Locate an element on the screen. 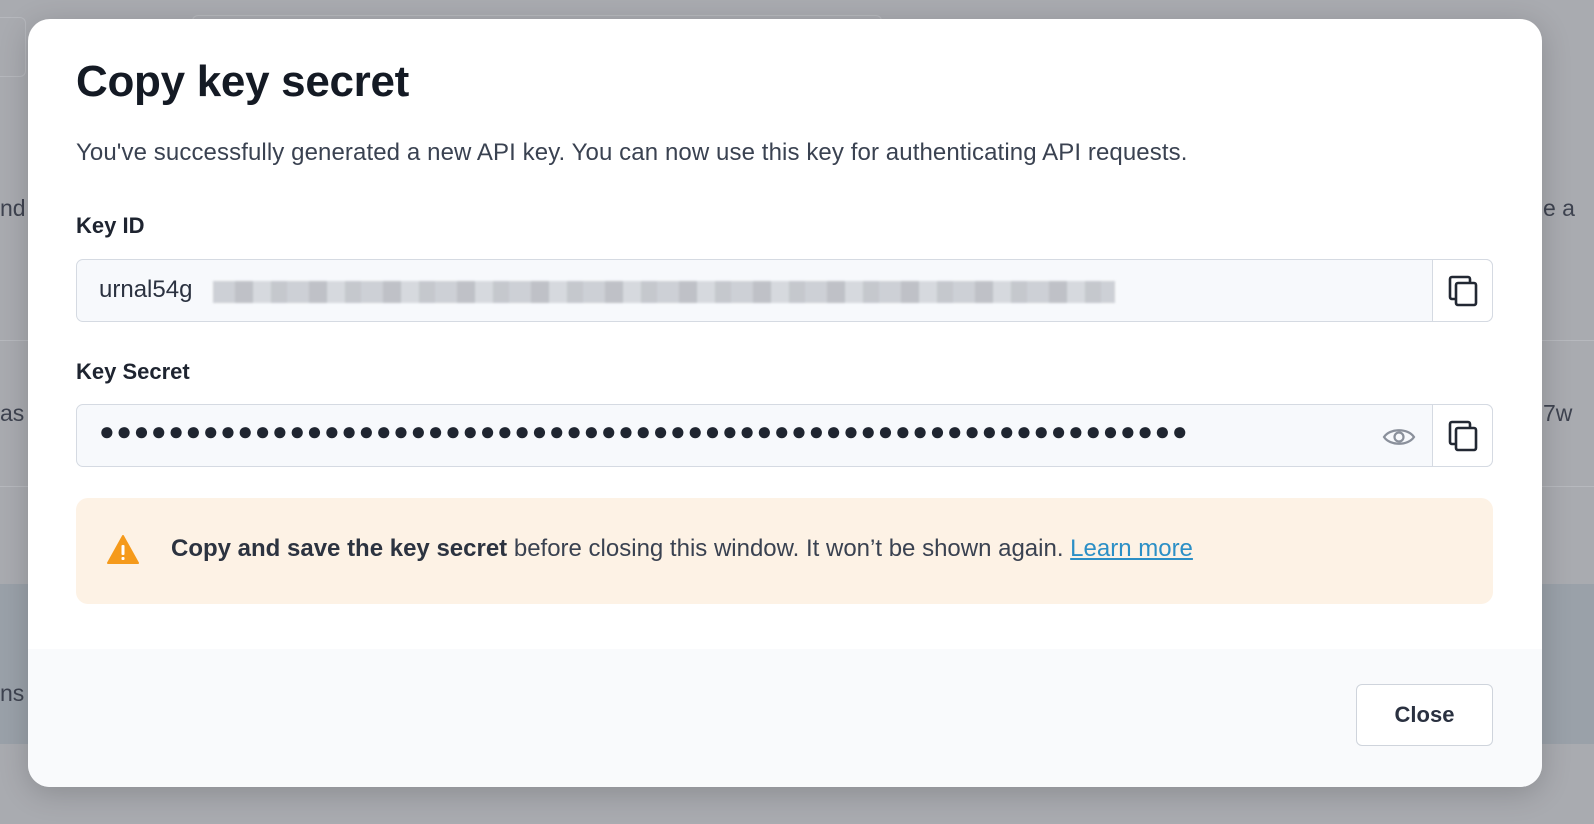 The width and height of the screenshot is (1594, 824). copy-key-id-button is located at coordinates (1462, 290).